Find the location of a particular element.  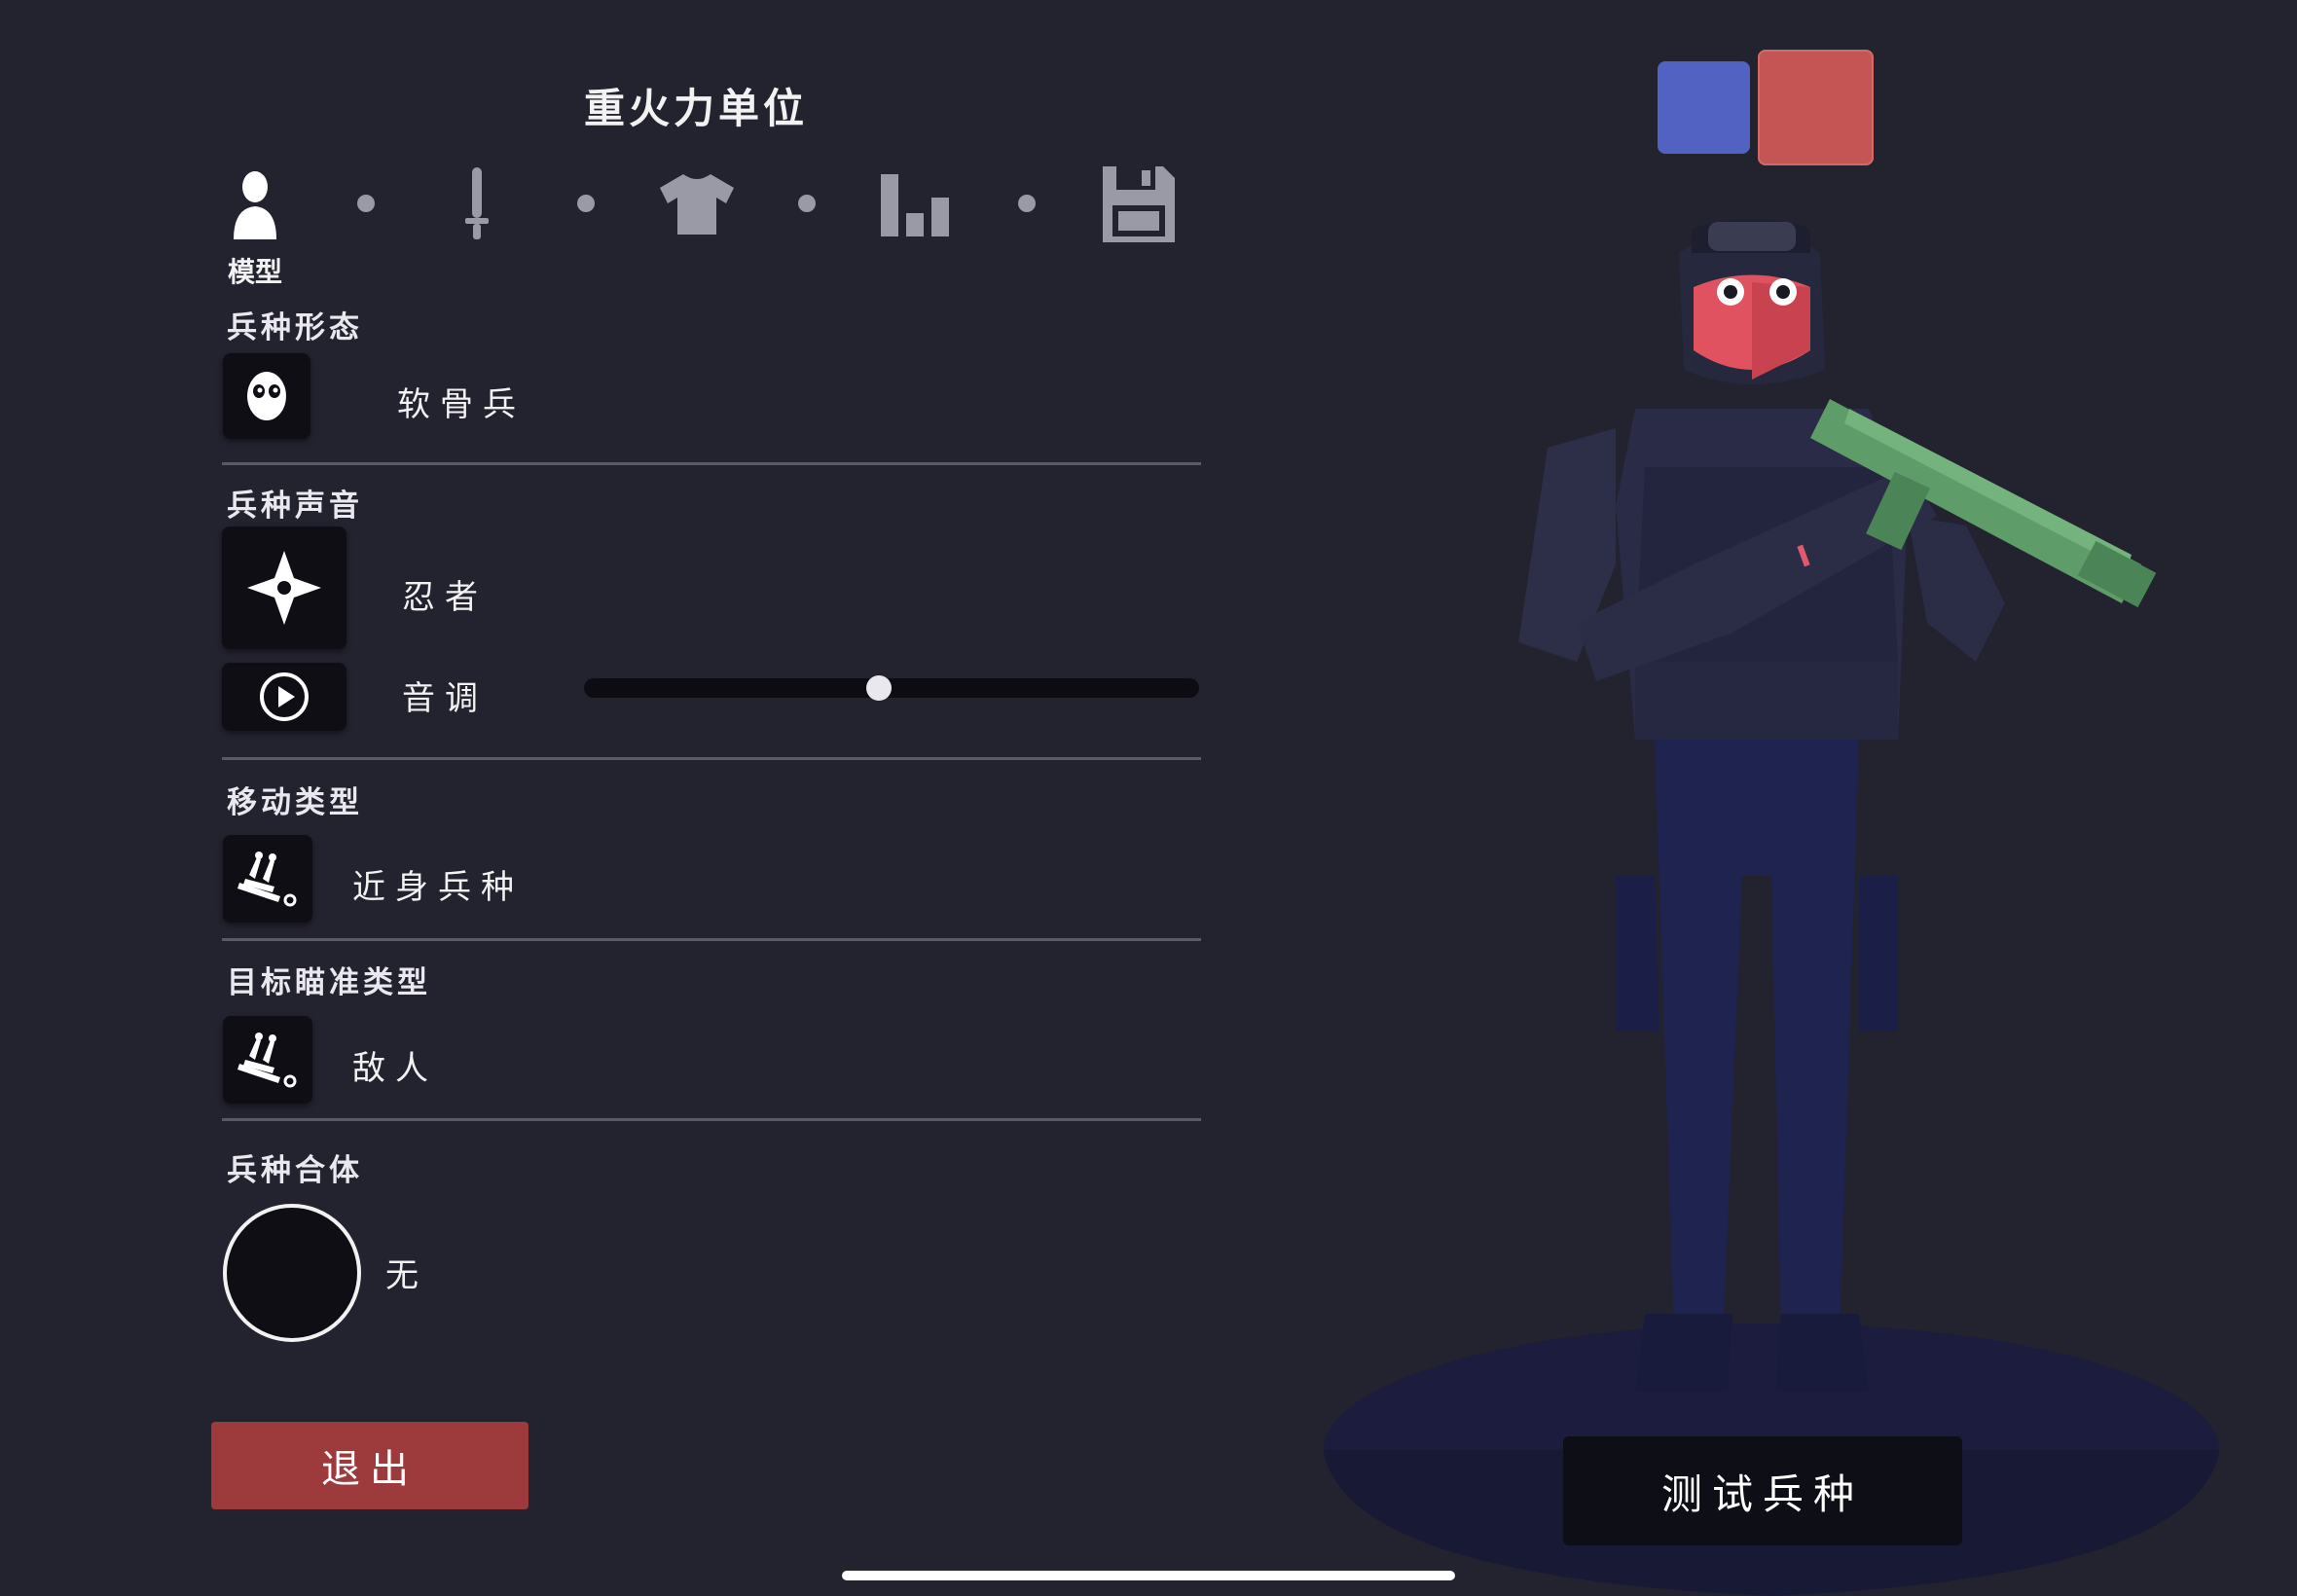

person-icon is located at coordinates (255, 205).